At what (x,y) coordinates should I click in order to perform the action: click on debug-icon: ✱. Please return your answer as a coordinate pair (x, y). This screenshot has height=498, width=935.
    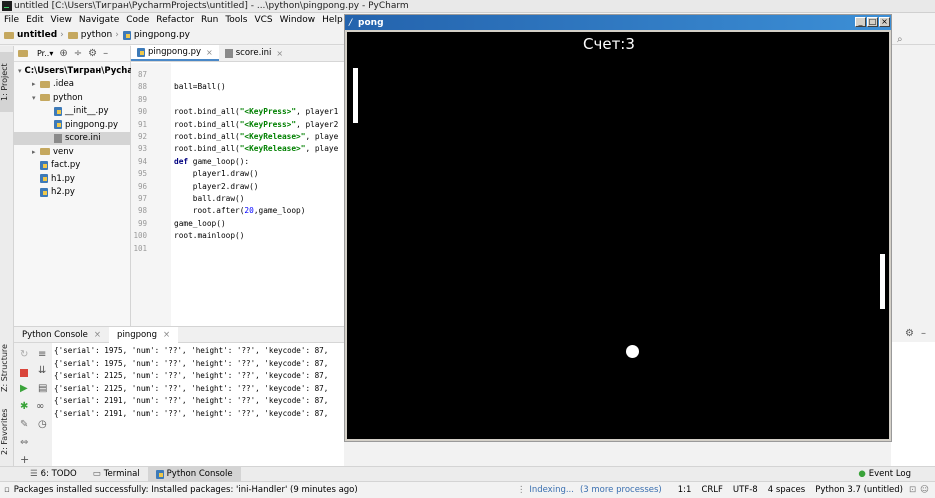
    Looking at the image, I should click on (25, 406).